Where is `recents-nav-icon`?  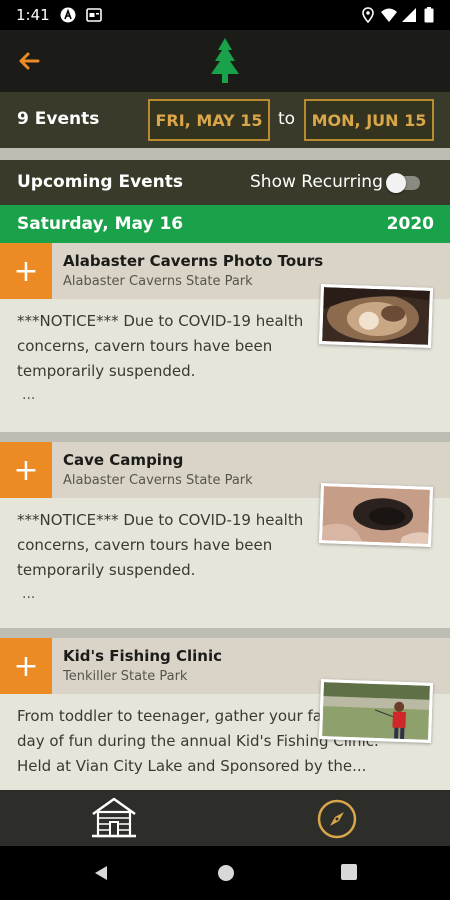
recents-nav-icon is located at coordinates (349, 872).